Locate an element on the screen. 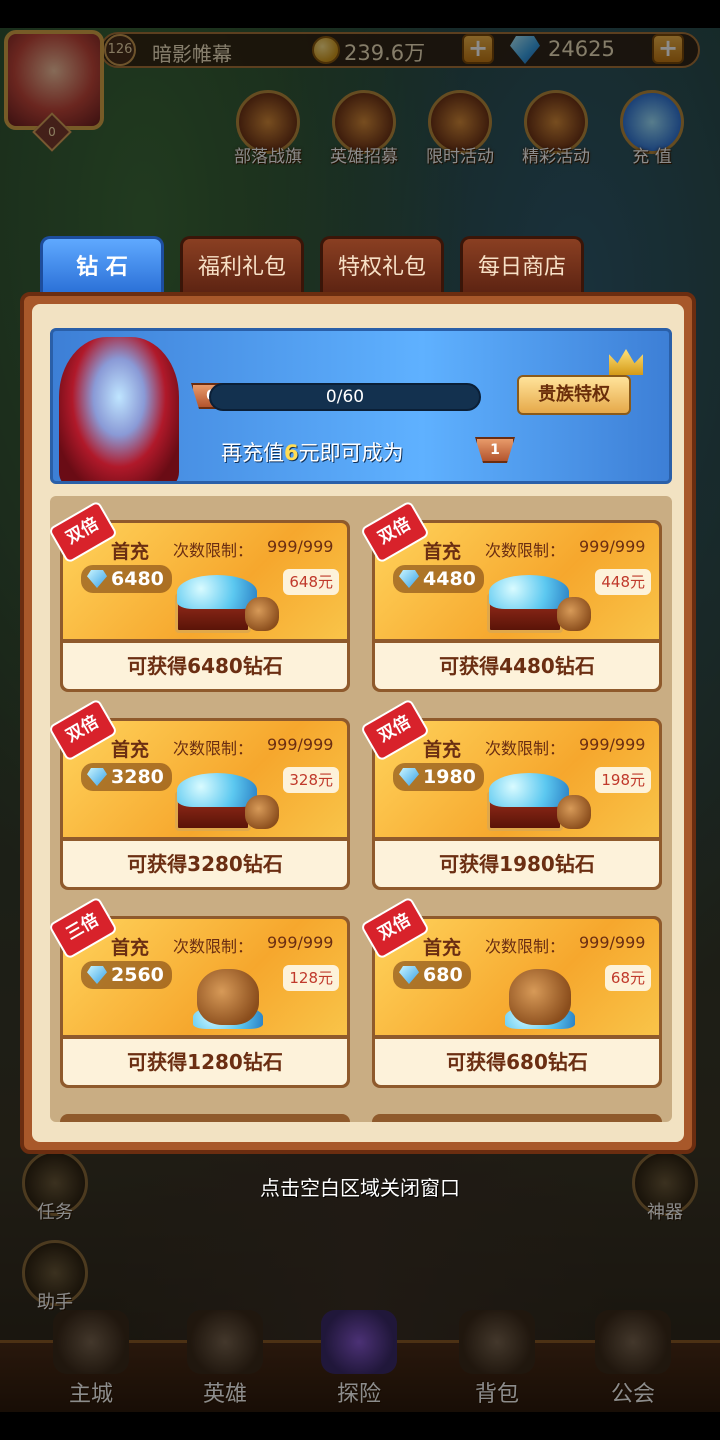  tip-prefix: 再充值 is located at coordinates (252, 453).